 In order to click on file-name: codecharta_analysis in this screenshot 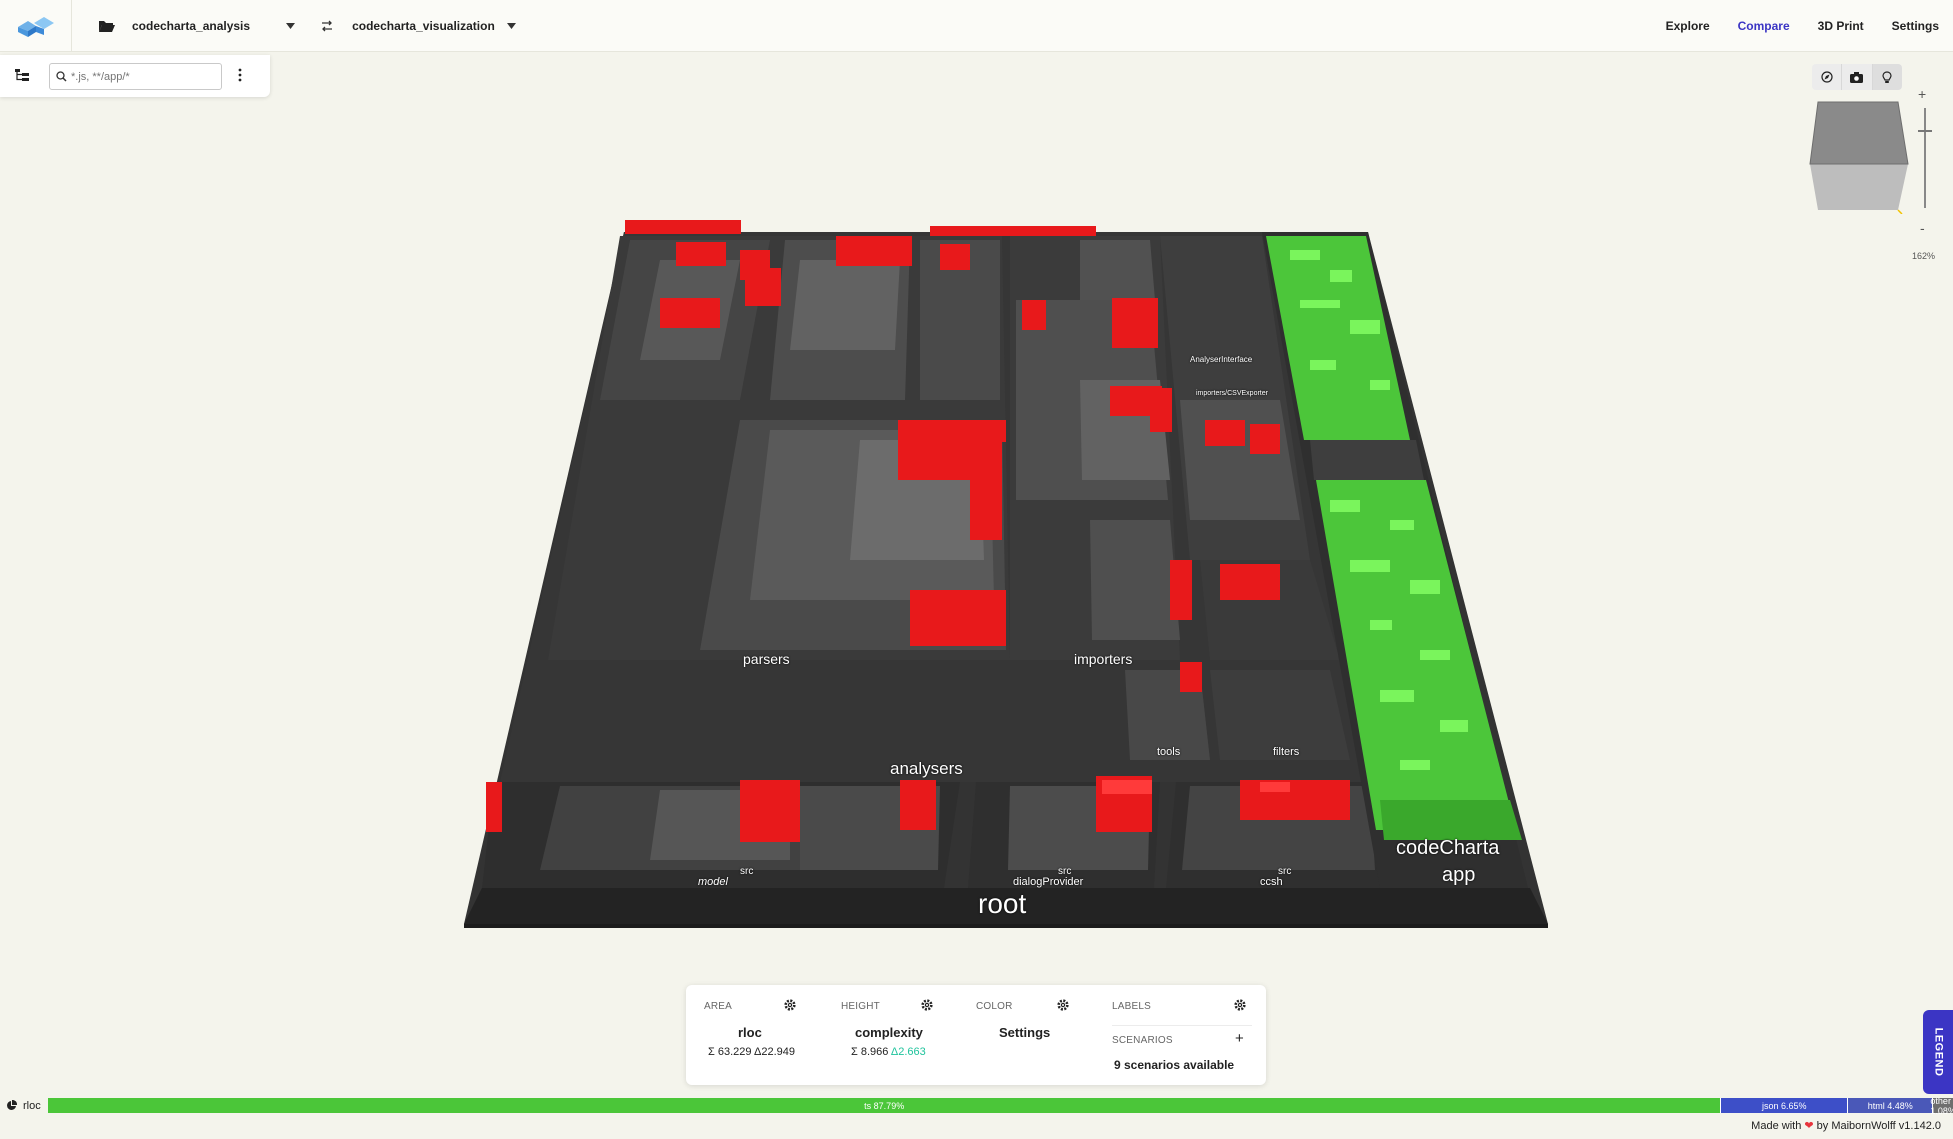, I will do `click(191, 26)`.